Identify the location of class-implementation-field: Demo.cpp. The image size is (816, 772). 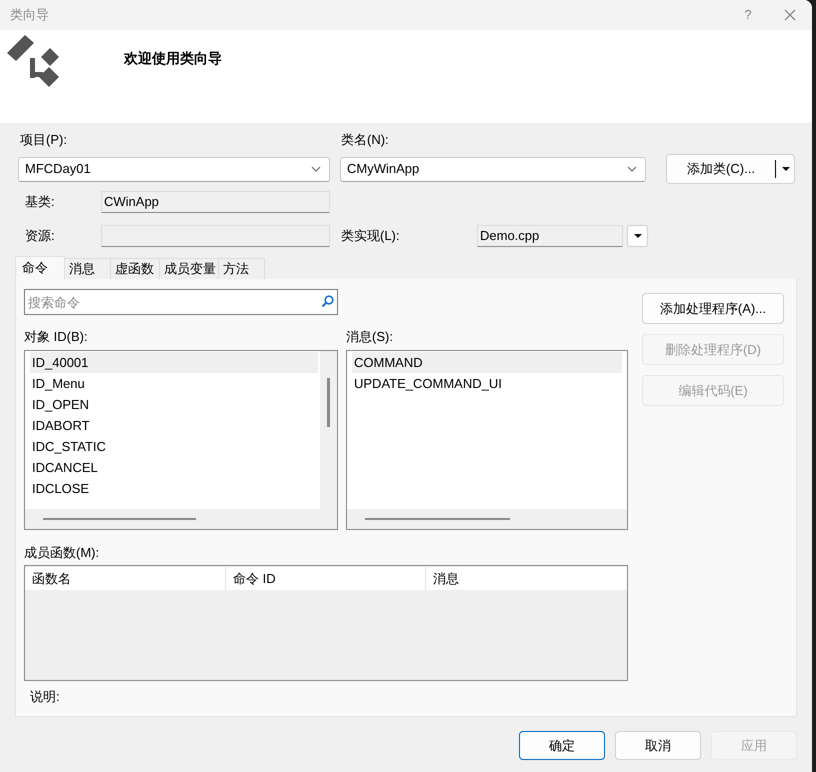
(550, 236).